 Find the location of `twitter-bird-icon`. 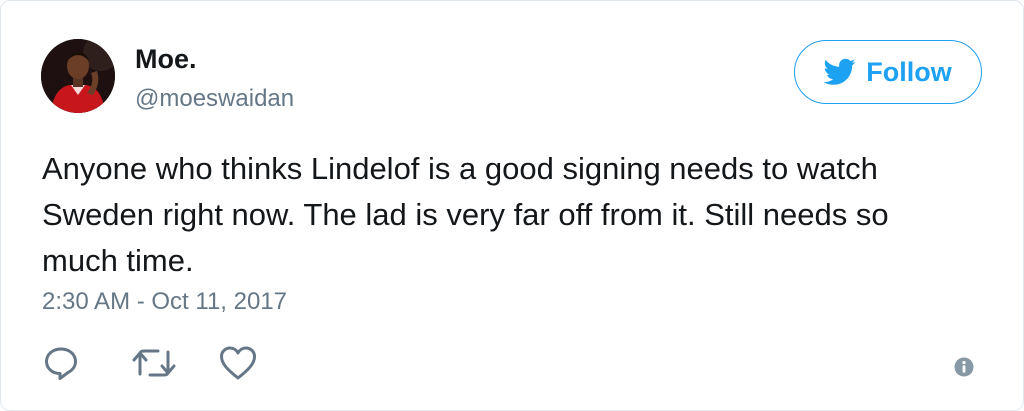

twitter-bird-icon is located at coordinates (840, 71).